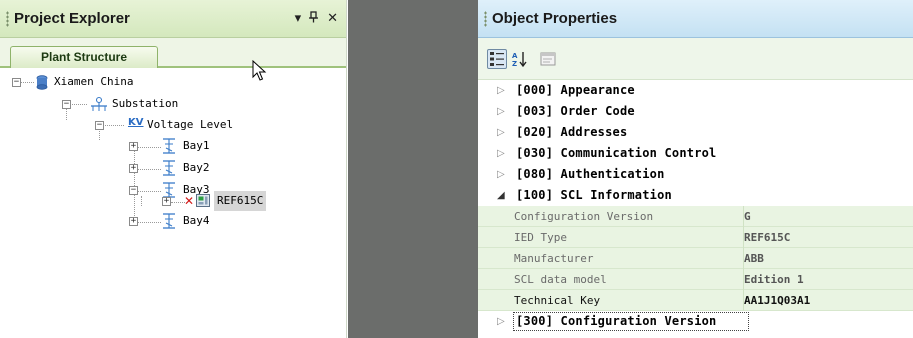 This screenshot has width=913, height=338. Describe the element at coordinates (196, 220) in the screenshot. I see `tree-label-bay4: Bay4` at that location.